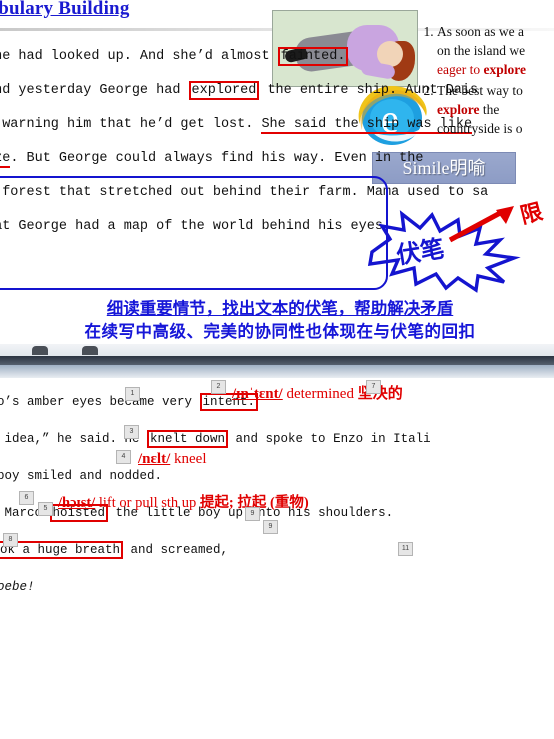  What do you see at coordinates (257, 394) in the screenshot?
I see `gloss-intent-ipa: /ɪnˈtɛnt/` at bounding box center [257, 394].